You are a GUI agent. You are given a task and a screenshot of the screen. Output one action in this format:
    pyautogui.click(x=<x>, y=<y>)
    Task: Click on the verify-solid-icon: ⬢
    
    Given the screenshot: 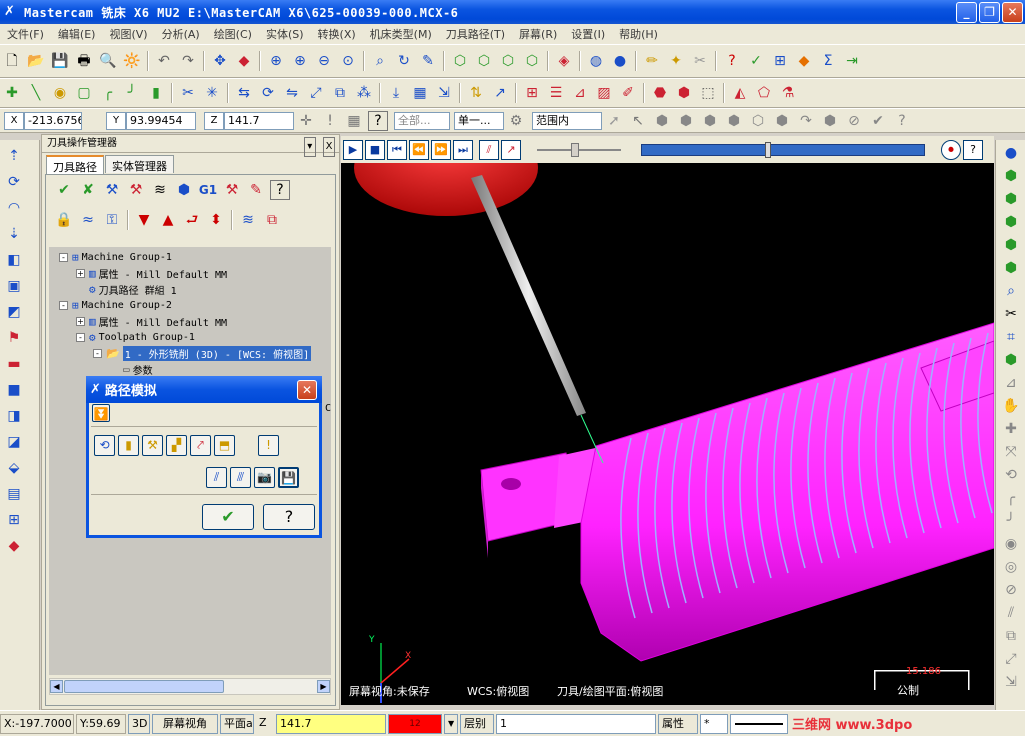 What is the action you would take?
    pyautogui.click(x=184, y=190)
    